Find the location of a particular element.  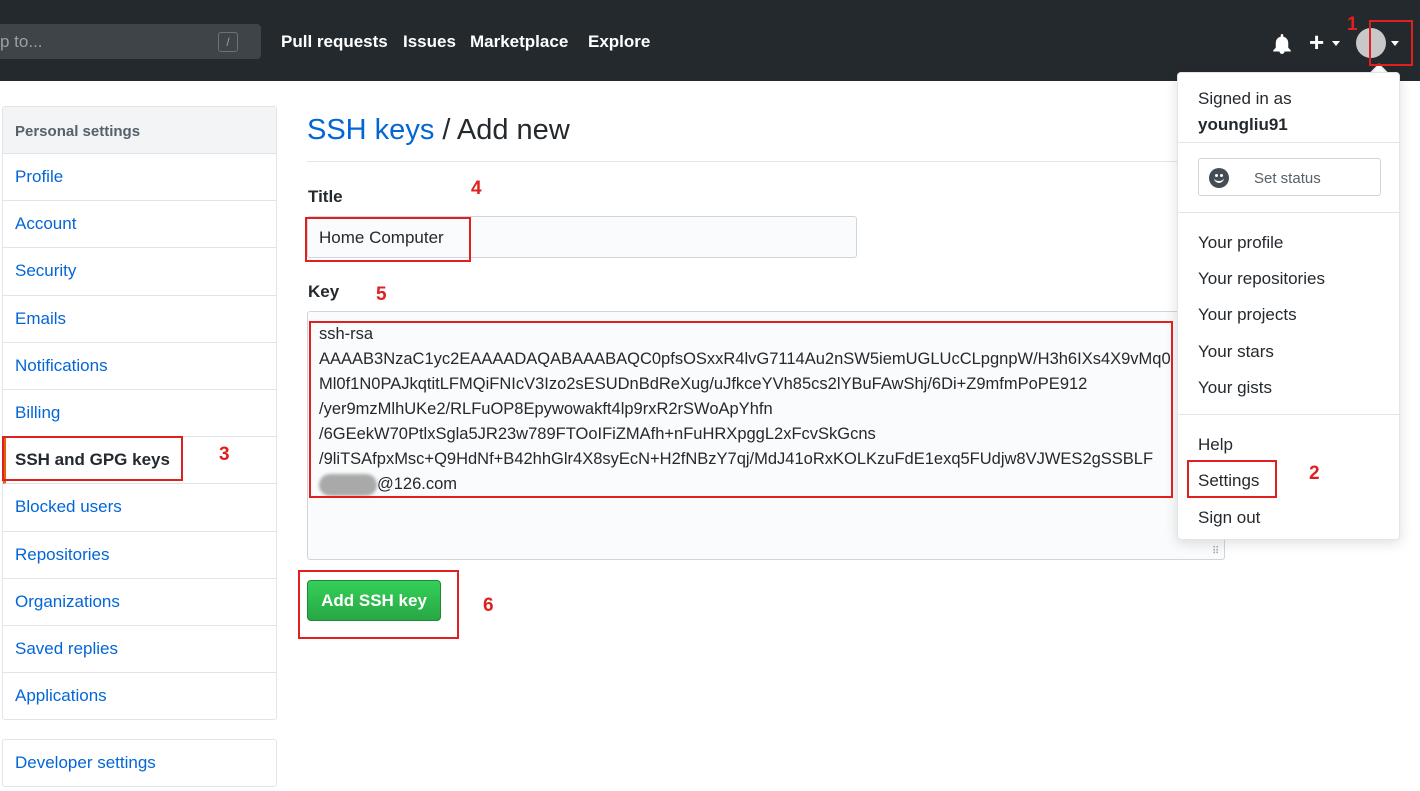

sidebar-item-profile: Profile is located at coordinates (139, 178).